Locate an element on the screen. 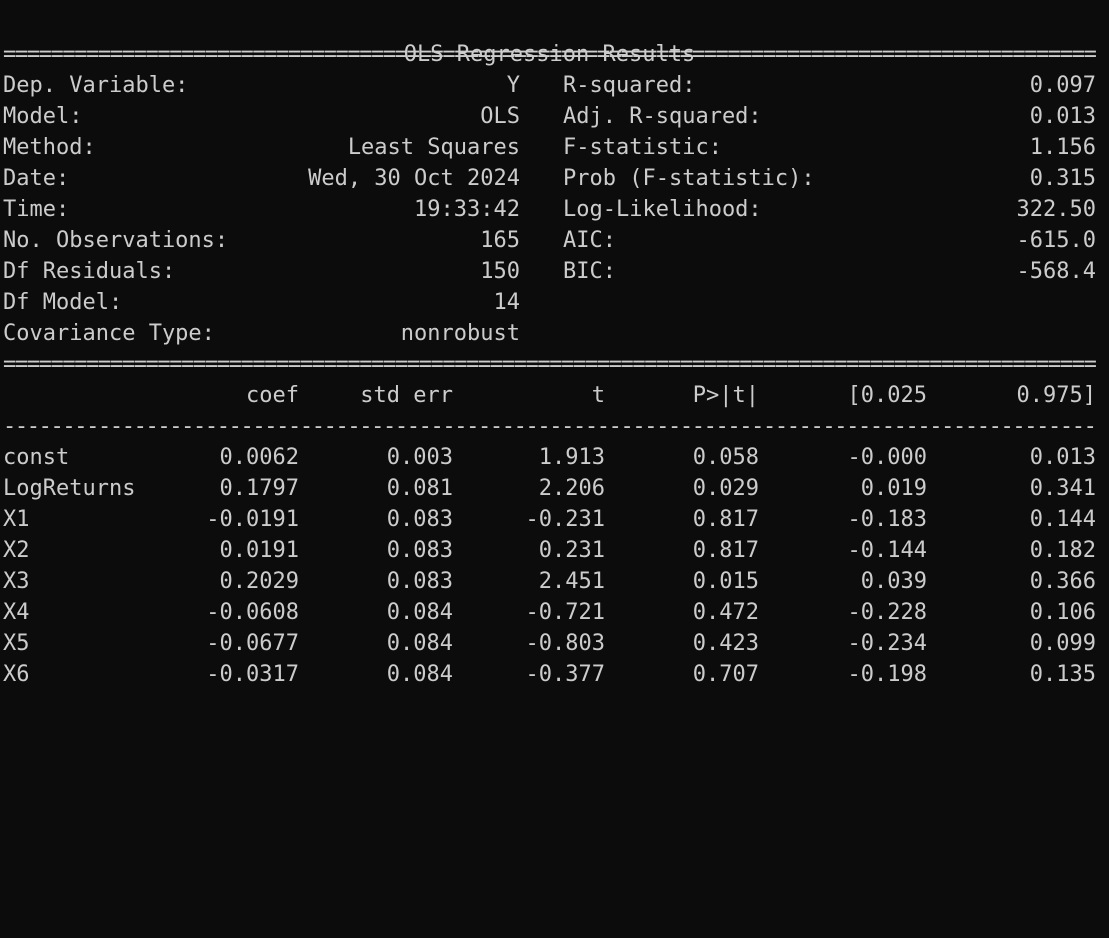 This screenshot has width=1109, height=938. summary-right-label: F-statistic: is located at coordinates (642, 147).